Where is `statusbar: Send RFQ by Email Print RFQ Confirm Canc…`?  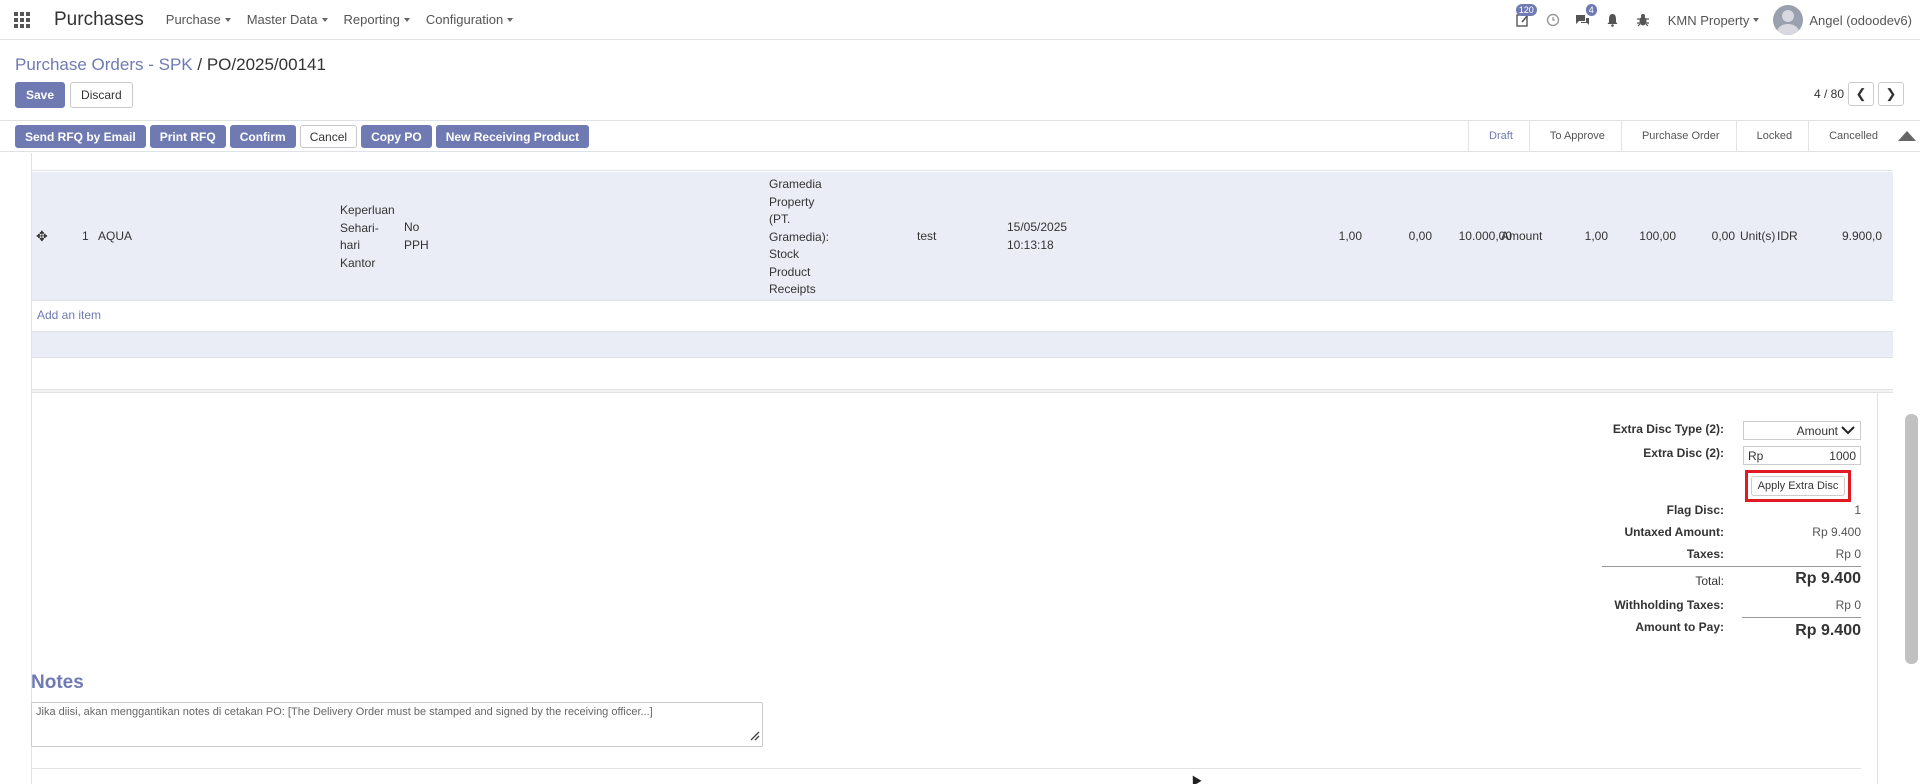
statusbar: Send RFQ by Email Print RFQ Confirm Canc… is located at coordinates (960, 136).